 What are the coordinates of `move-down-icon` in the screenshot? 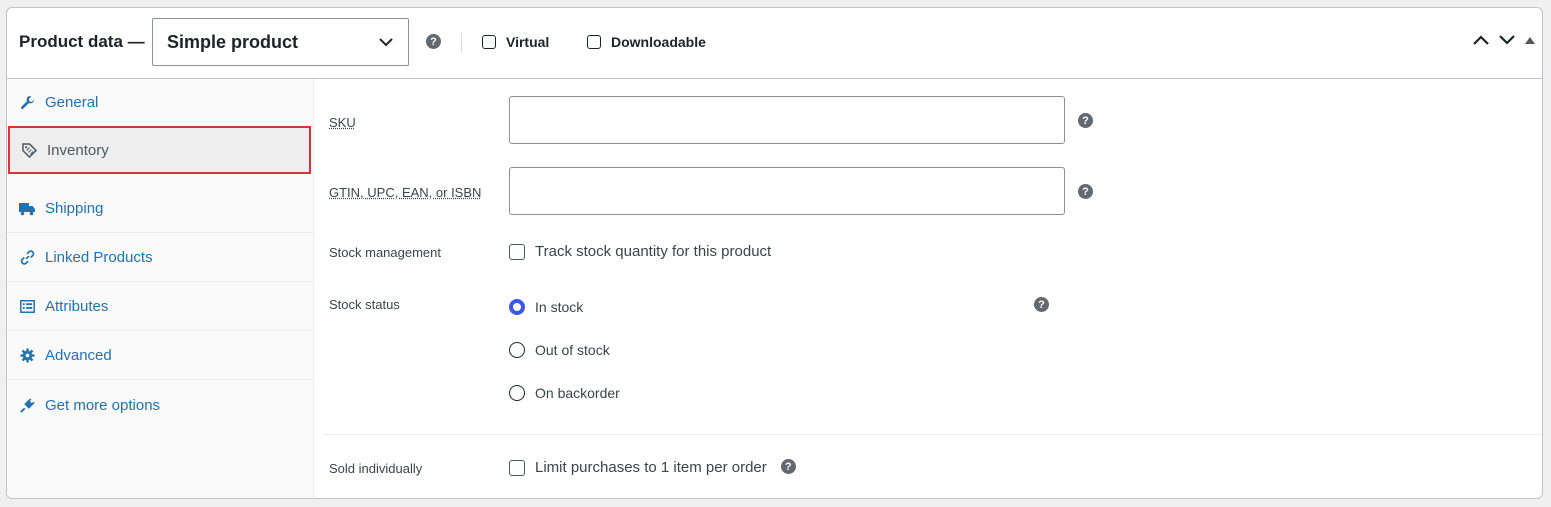 It's located at (1507, 40).